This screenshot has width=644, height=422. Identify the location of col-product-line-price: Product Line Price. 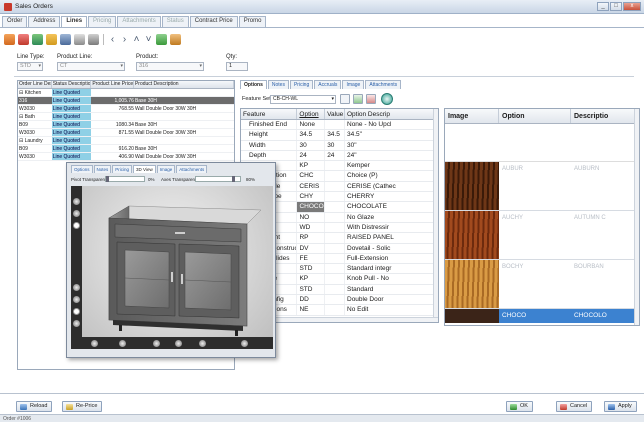
(112, 84).